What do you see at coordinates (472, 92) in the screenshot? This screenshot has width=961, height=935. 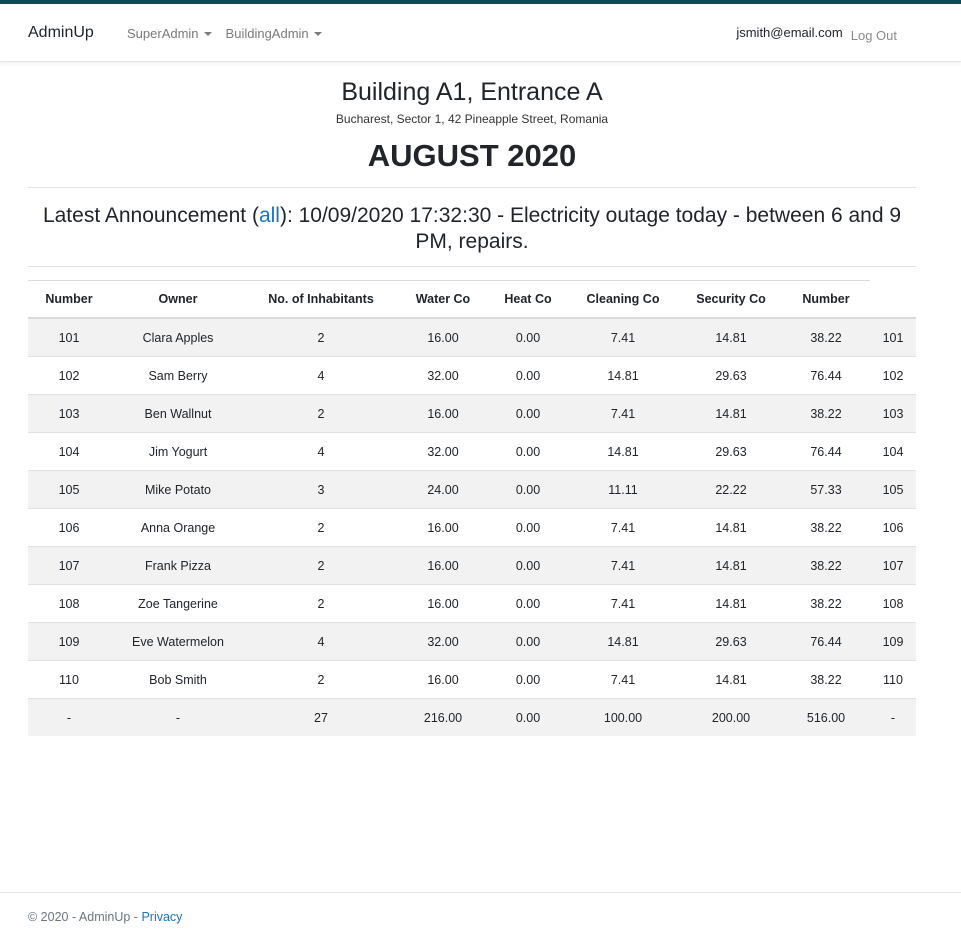 I see `building-title: Building A1, Entrance A` at bounding box center [472, 92].